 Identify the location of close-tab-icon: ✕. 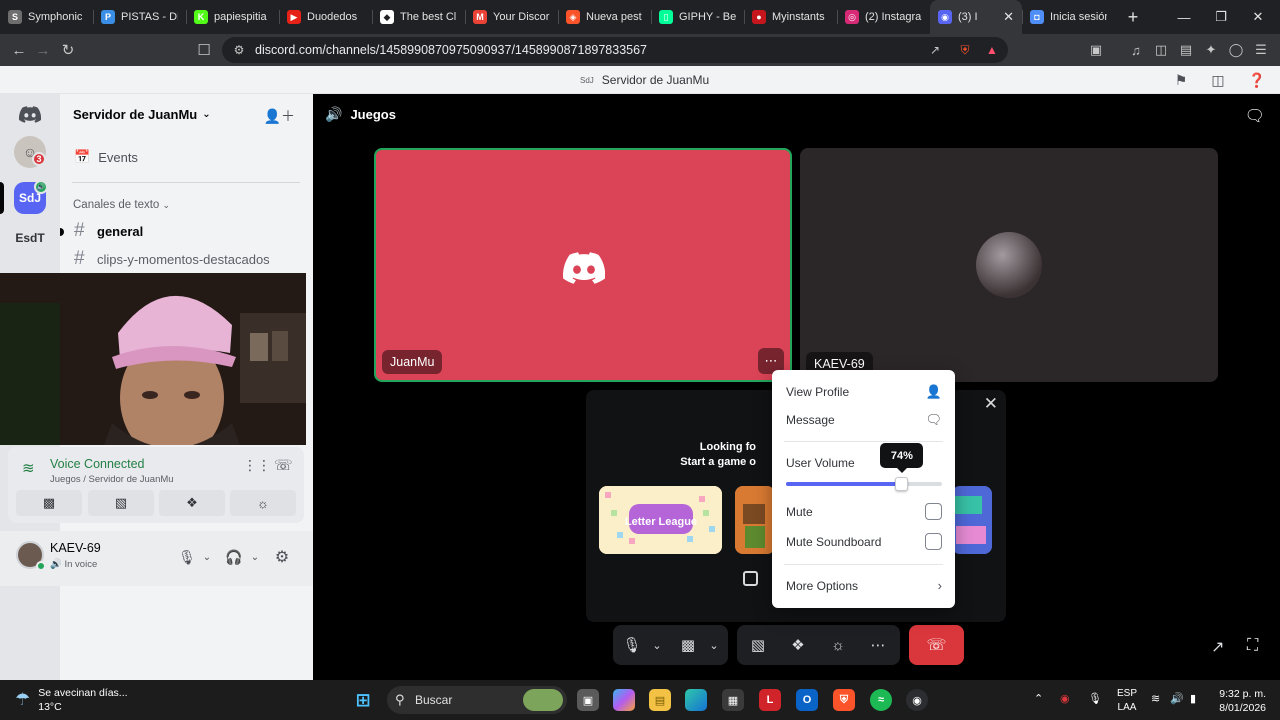
(1008, 17).